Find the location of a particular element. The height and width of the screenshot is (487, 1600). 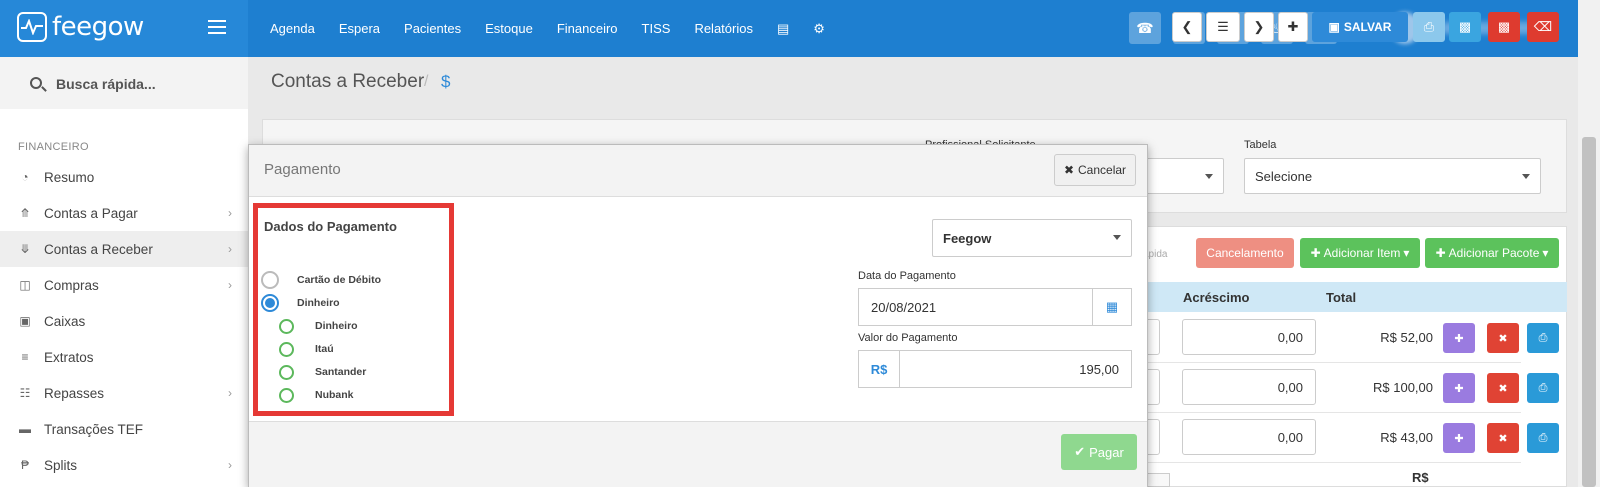

col-acrescimo: Acréscimo is located at coordinates (1216, 297).